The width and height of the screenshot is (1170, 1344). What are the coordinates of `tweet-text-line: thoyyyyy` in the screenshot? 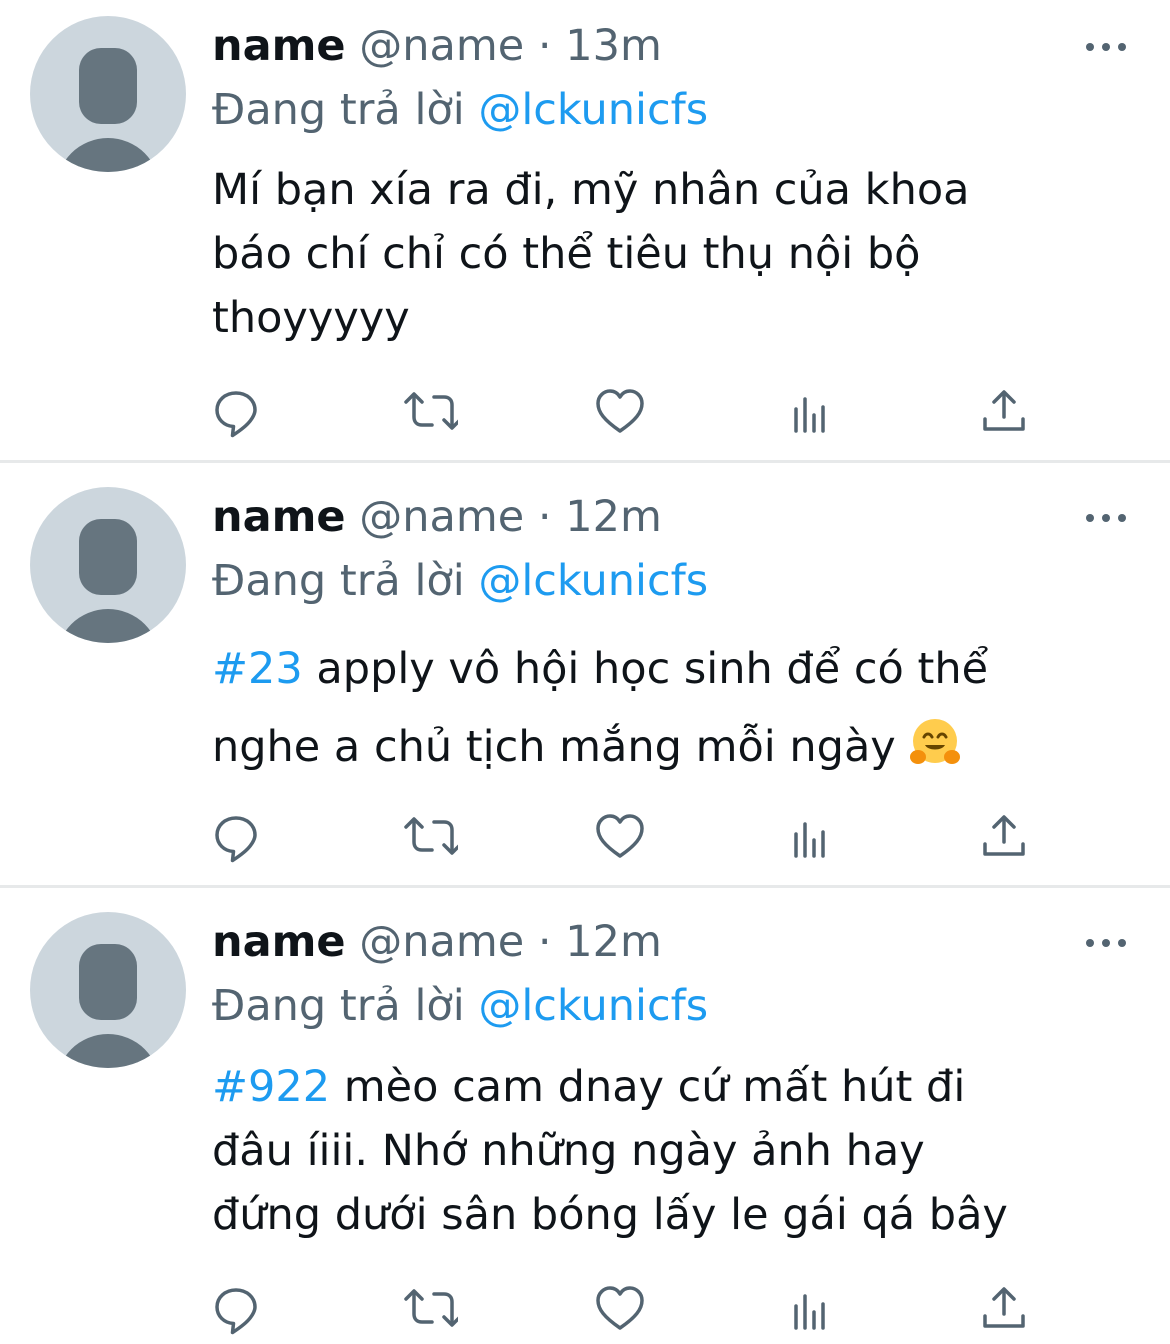 It's located at (311, 318).